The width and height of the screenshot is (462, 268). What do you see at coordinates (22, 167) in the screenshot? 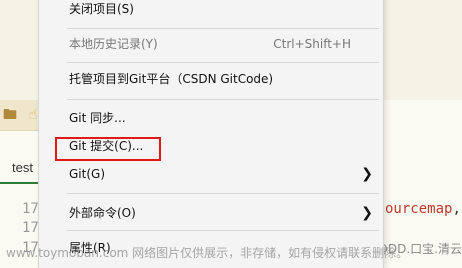
I see `editor-tab: test` at bounding box center [22, 167].